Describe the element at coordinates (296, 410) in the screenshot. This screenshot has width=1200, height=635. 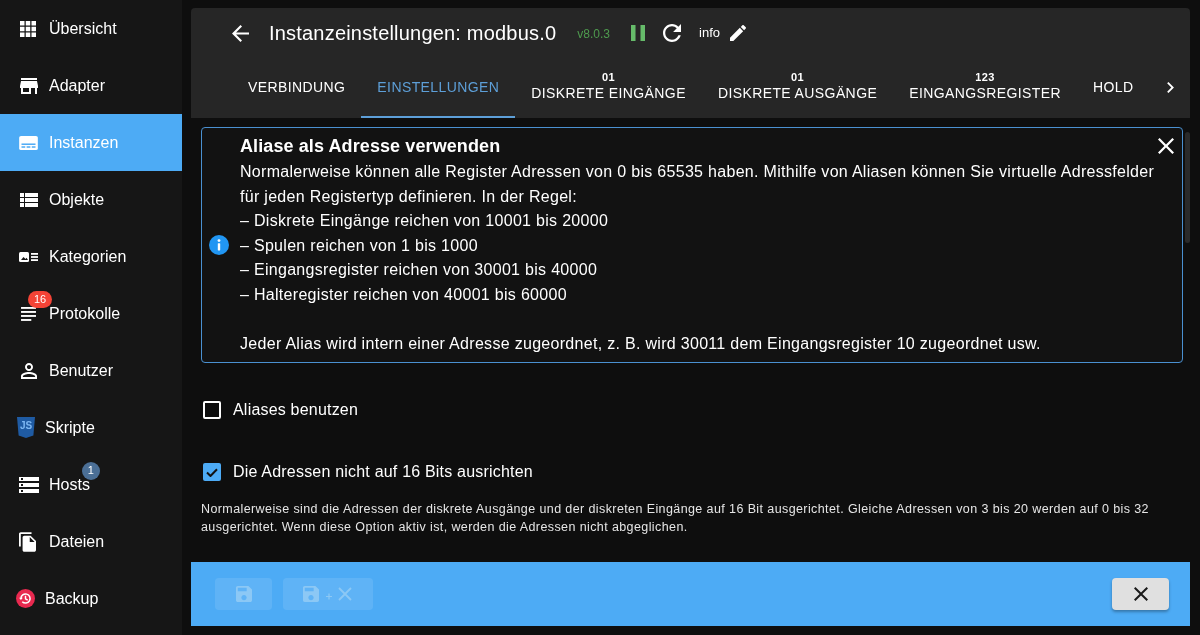
I see `checkbox-label: Aliases benutzen` at that location.